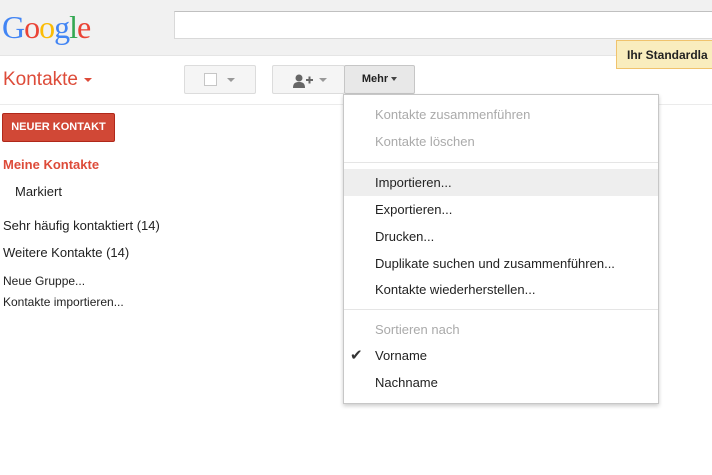 This screenshot has height=475, width=712. I want to click on menu-item-delete-contacts: Kontakte löschen, so click(425, 141).